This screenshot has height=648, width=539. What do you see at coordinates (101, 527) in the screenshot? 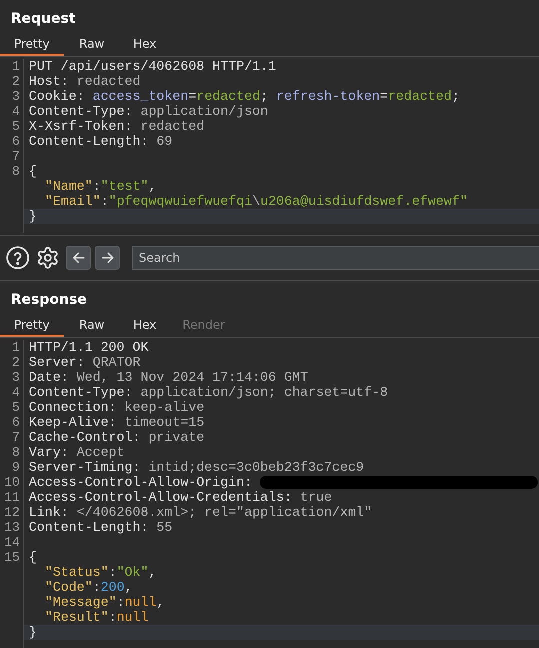
I see `code-line: Content-Length: 55` at bounding box center [101, 527].